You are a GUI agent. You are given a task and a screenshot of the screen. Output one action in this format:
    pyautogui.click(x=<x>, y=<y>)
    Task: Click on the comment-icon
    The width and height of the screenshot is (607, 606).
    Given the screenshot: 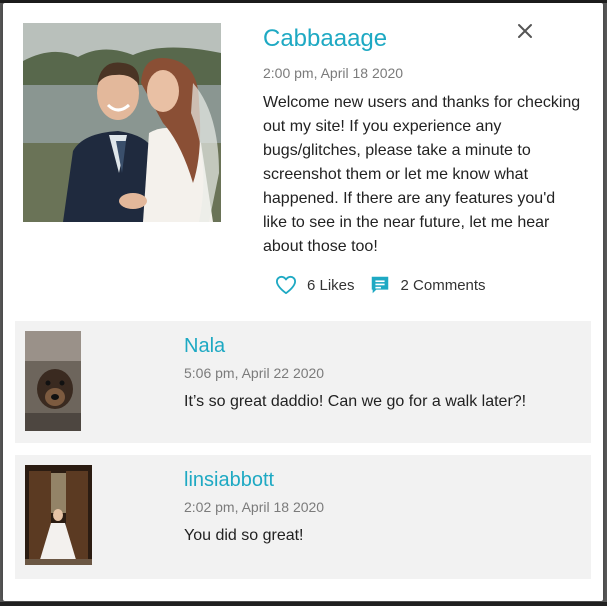 What is the action you would take?
    pyautogui.click(x=380, y=285)
    